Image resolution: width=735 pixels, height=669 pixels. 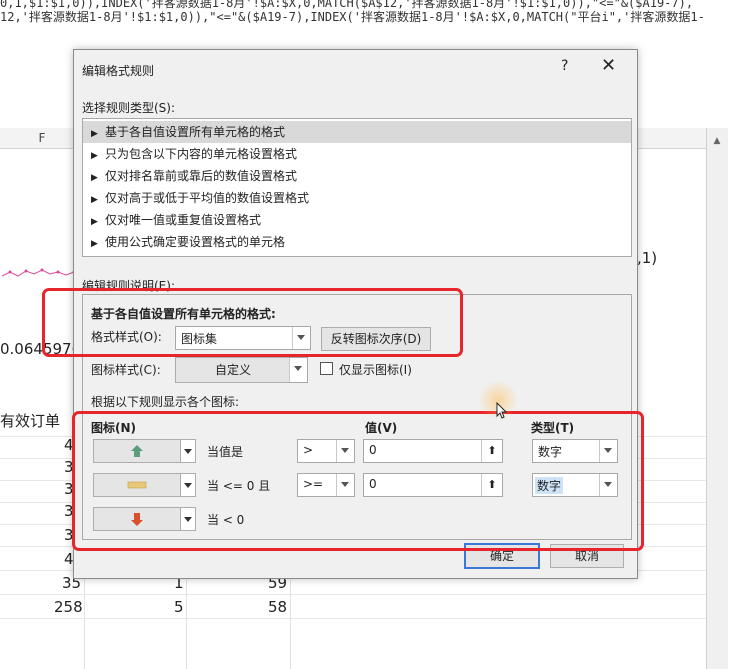 What do you see at coordinates (357, 198) in the screenshot?
I see `rule-type-item: ▶ 仅对高于或低于平均值的数值设置格式` at bounding box center [357, 198].